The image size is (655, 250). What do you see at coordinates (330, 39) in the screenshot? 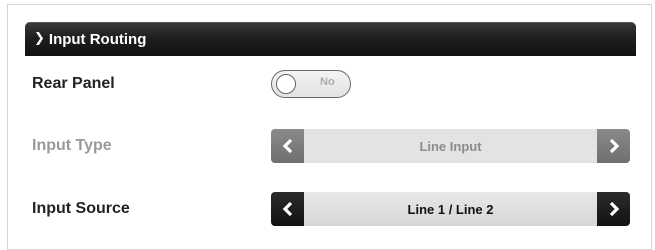
I see `input-routing-header: ❯ Input Routing` at bounding box center [330, 39].